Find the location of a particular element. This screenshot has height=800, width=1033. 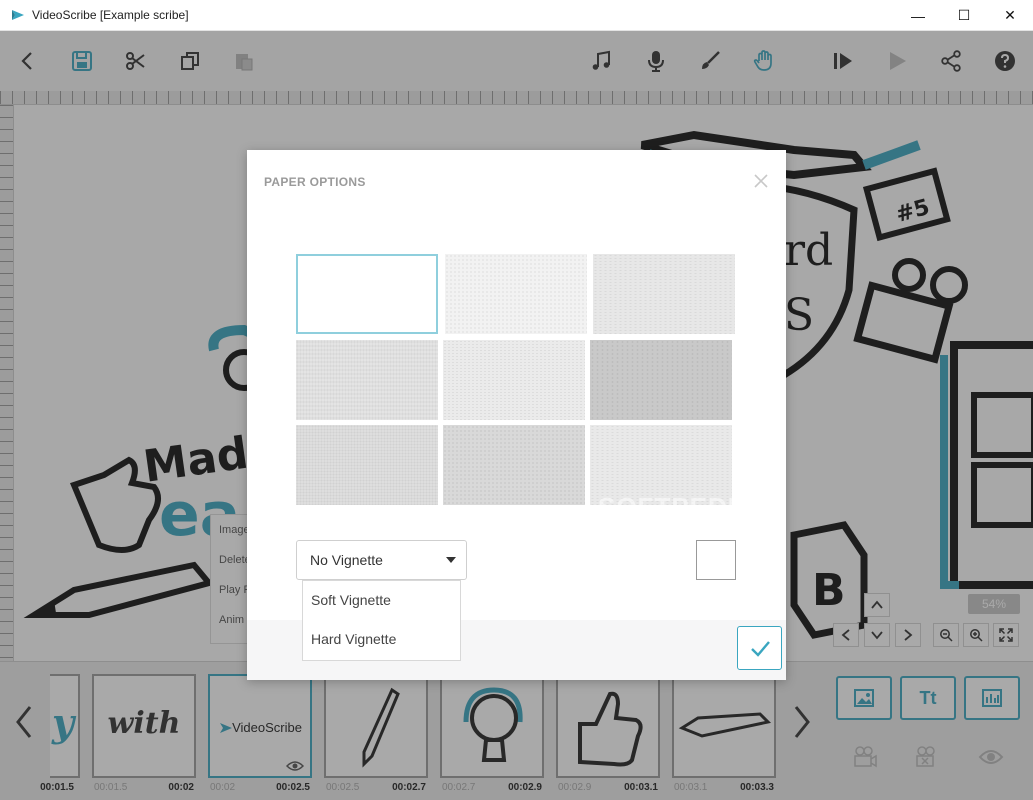

maximize-button: ☐ is located at coordinates (964, 15).